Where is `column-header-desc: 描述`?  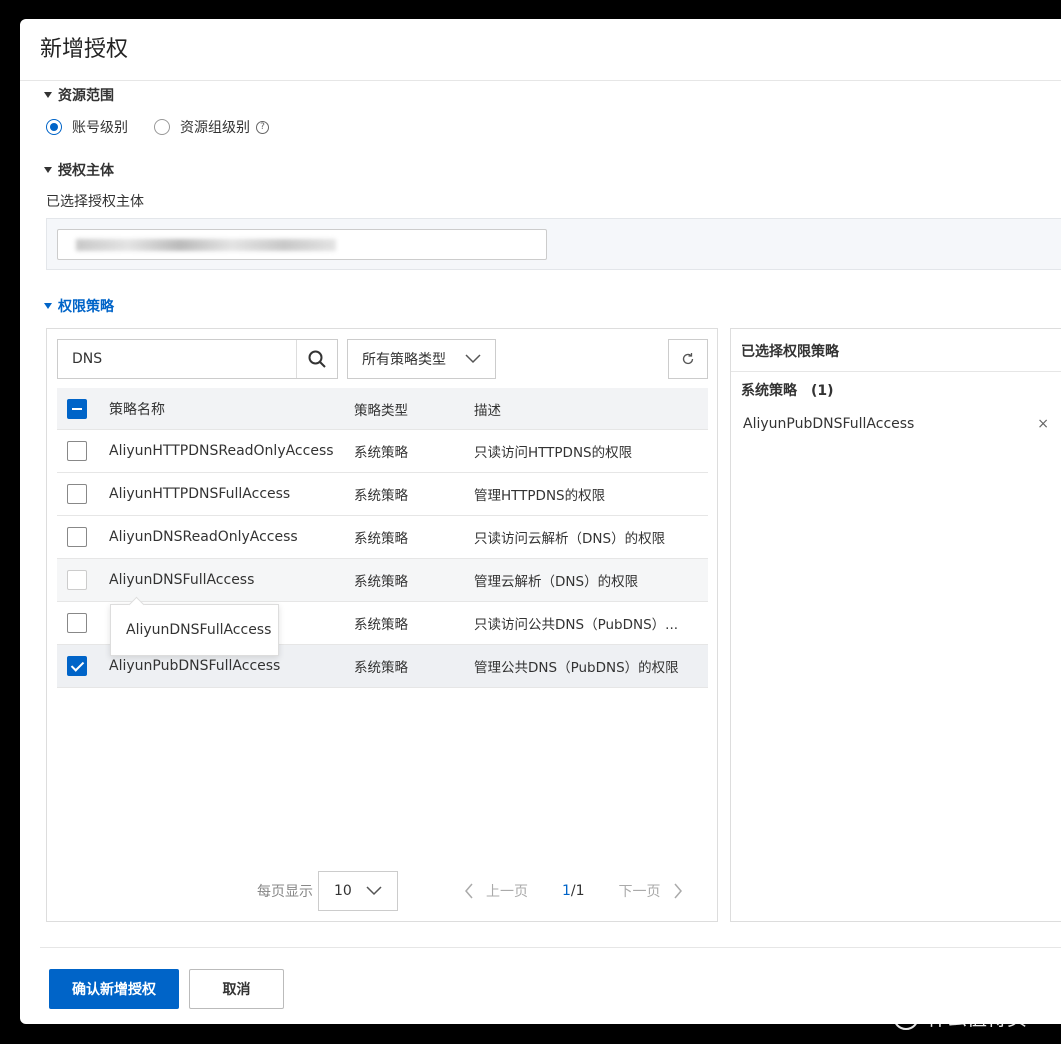
column-header-desc: 描述 is located at coordinates (487, 410).